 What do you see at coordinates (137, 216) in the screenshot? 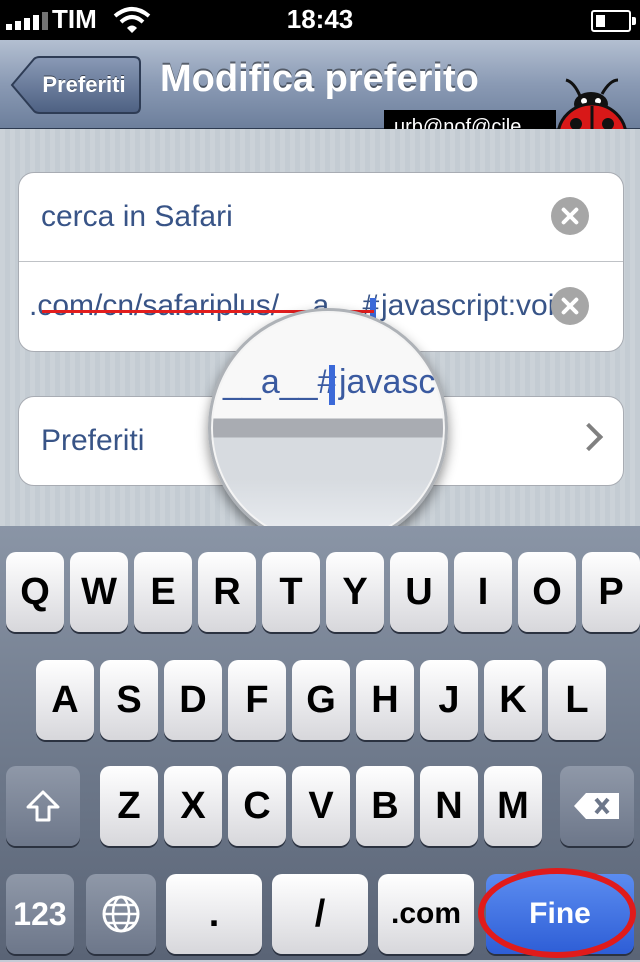
I see `title-field-value: cerca in Safari` at bounding box center [137, 216].